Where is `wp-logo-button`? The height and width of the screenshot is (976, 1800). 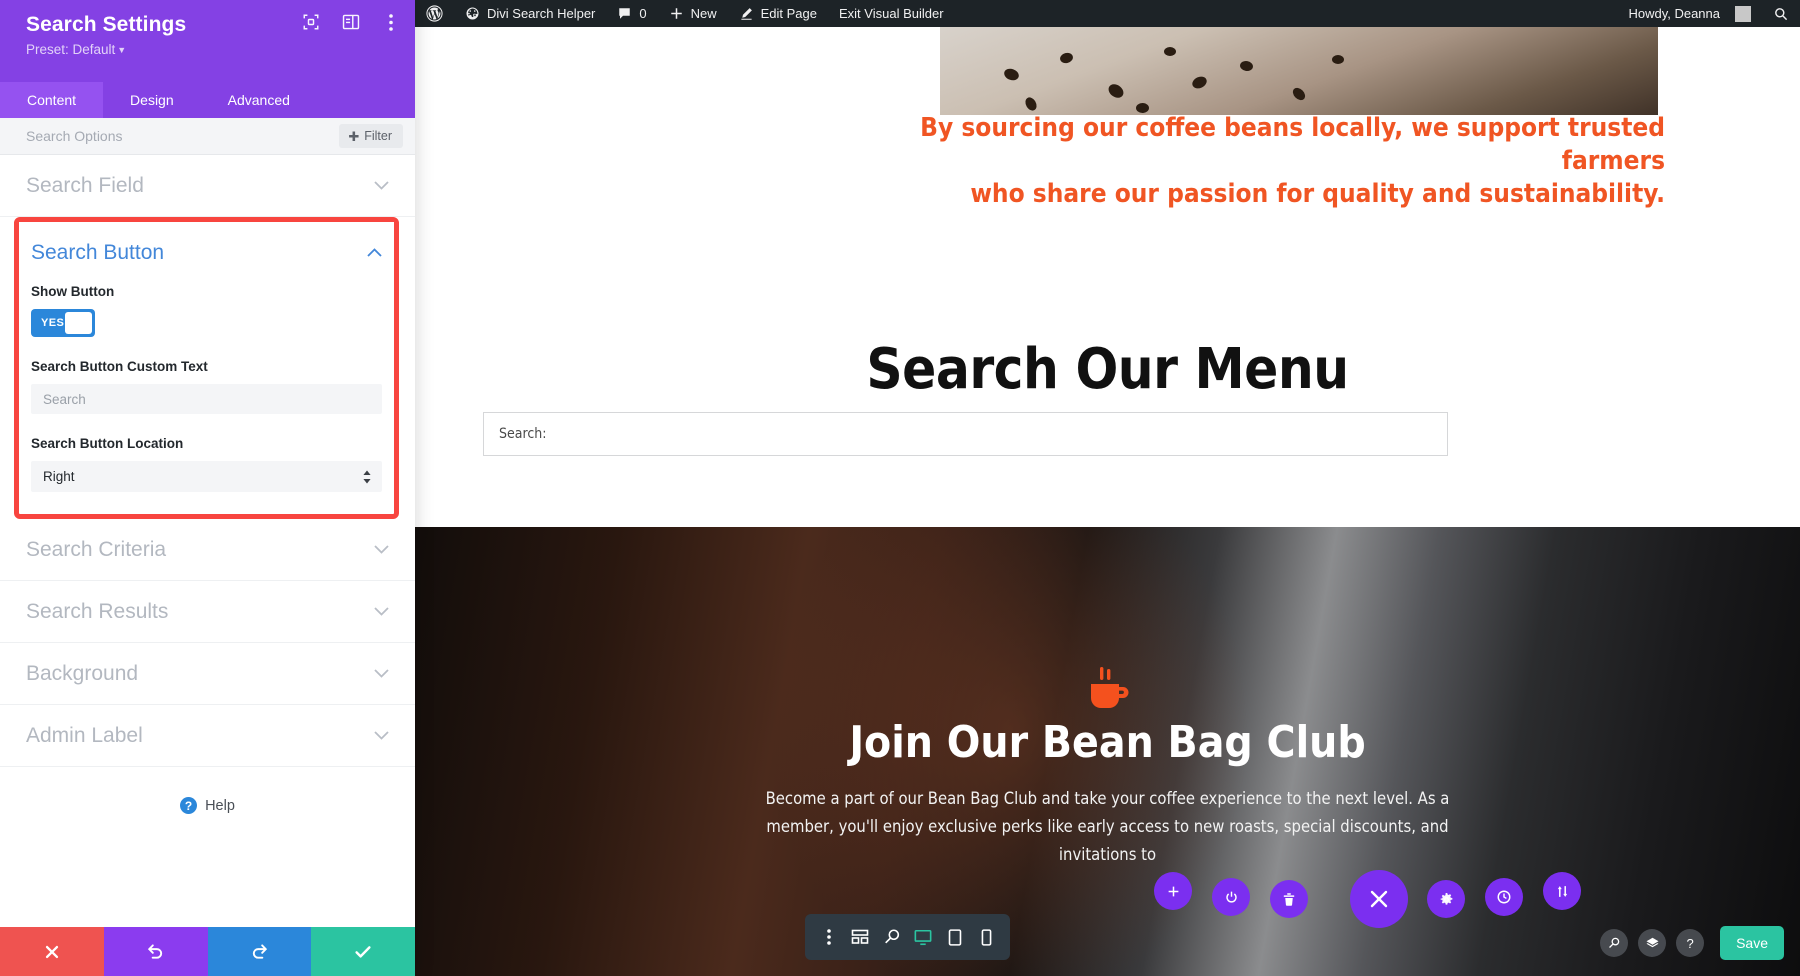 wp-logo-button is located at coordinates (434, 13).